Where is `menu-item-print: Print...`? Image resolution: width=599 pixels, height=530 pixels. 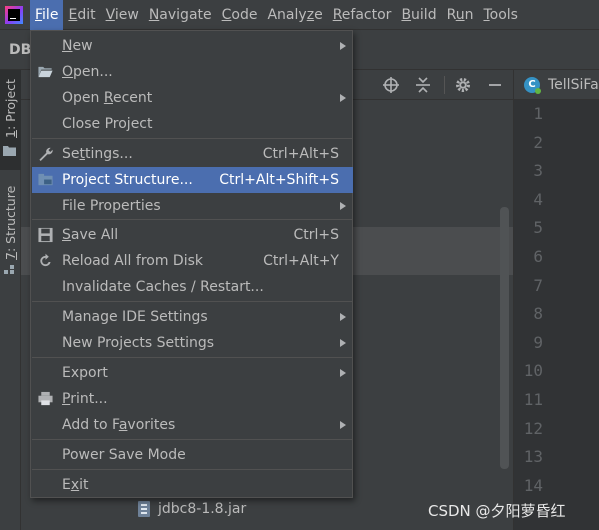 menu-item-print: Print... is located at coordinates (192, 399).